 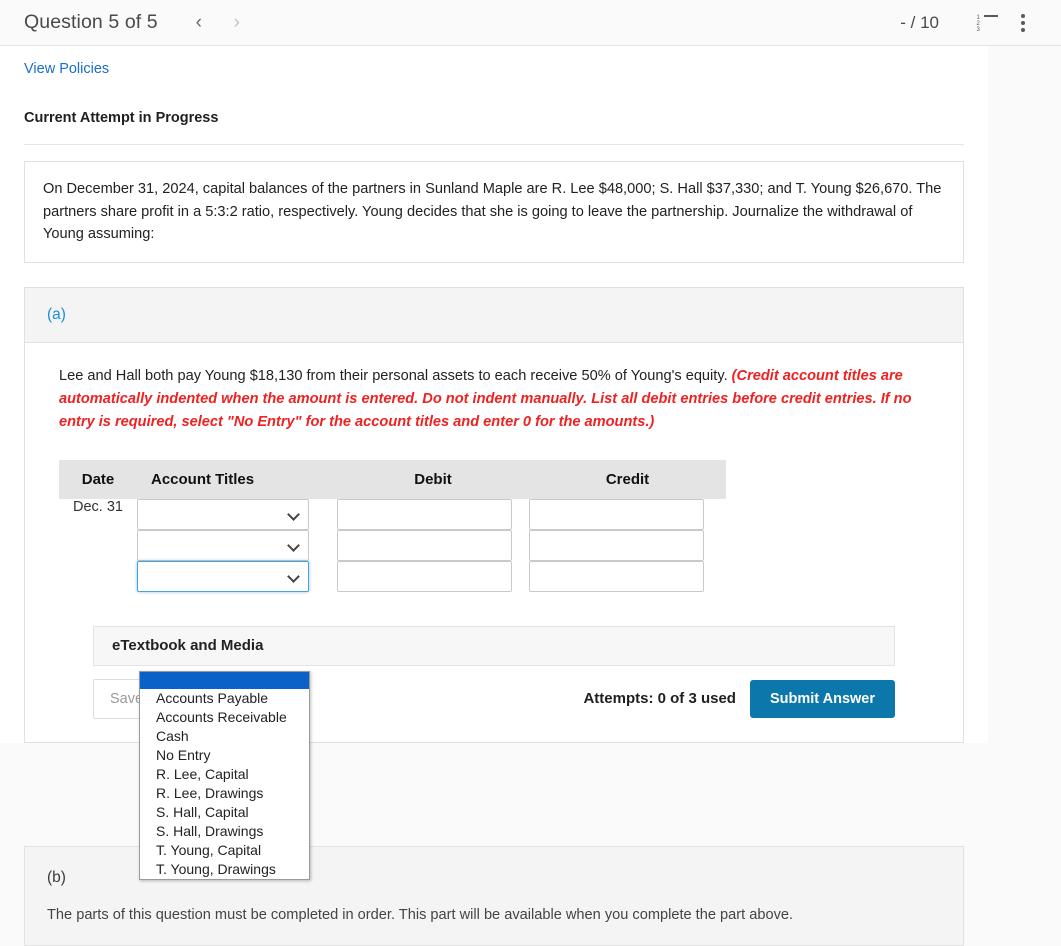 What do you see at coordinates (91, 22) in the screenshot?
I see `page-title: Question 5 of 5` at bounding box center [91, 22].